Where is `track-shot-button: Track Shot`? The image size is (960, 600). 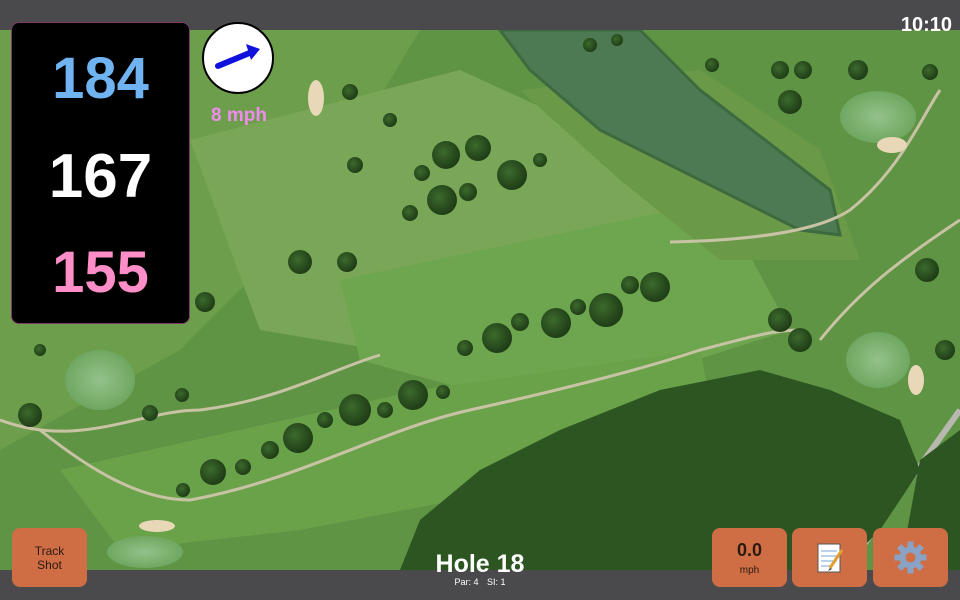
track-shot-button: Track Shot is located at coordinates (49, 557).